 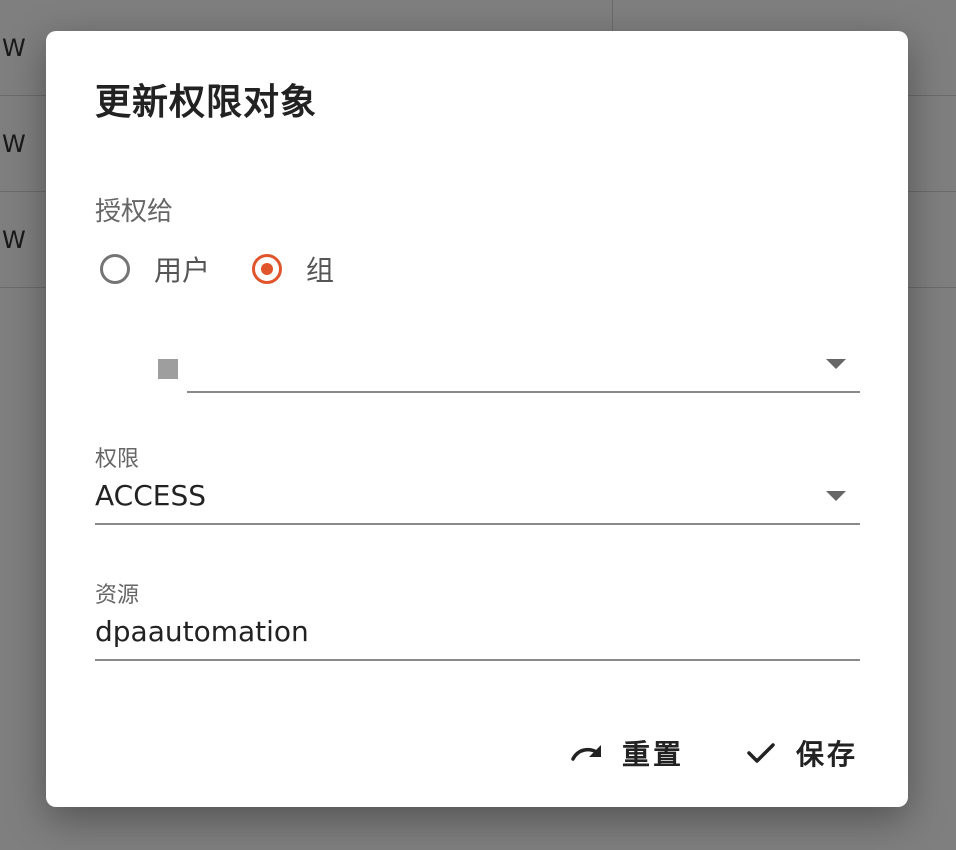 What do you see at coordinates (206, 102) in the screenshot?
I see `dialog-title: 更新权限对象` at bounding box center [206, 102].